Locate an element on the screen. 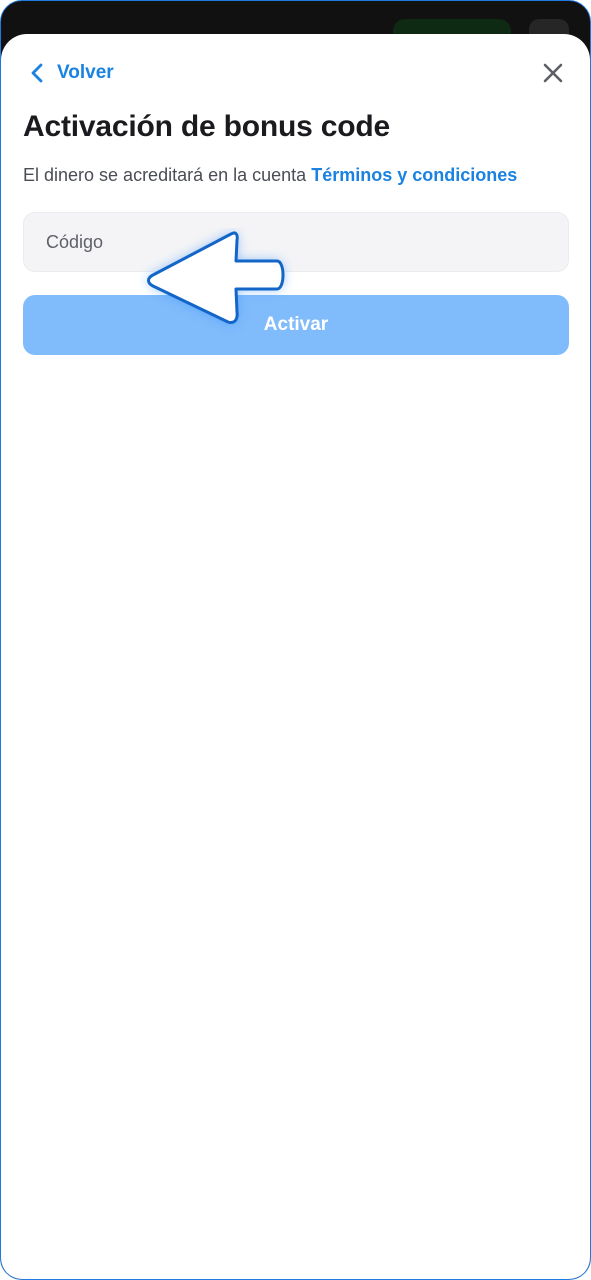  code-input is located at coordinates (296, 242).